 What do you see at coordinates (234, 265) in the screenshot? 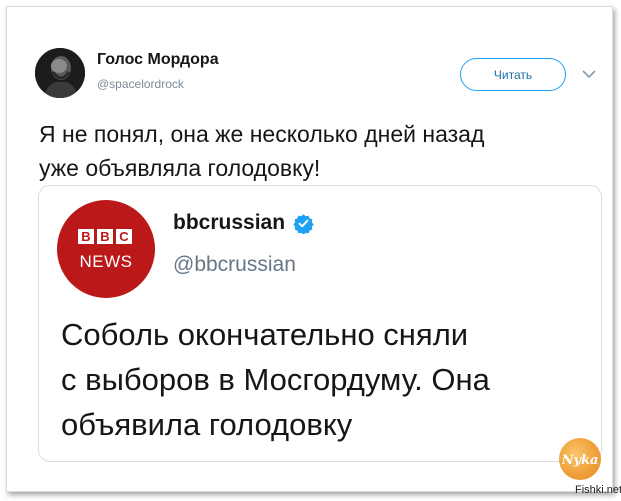
I see `quoted-author-handle: @bbcrussian` at bounding box center [234, 265].